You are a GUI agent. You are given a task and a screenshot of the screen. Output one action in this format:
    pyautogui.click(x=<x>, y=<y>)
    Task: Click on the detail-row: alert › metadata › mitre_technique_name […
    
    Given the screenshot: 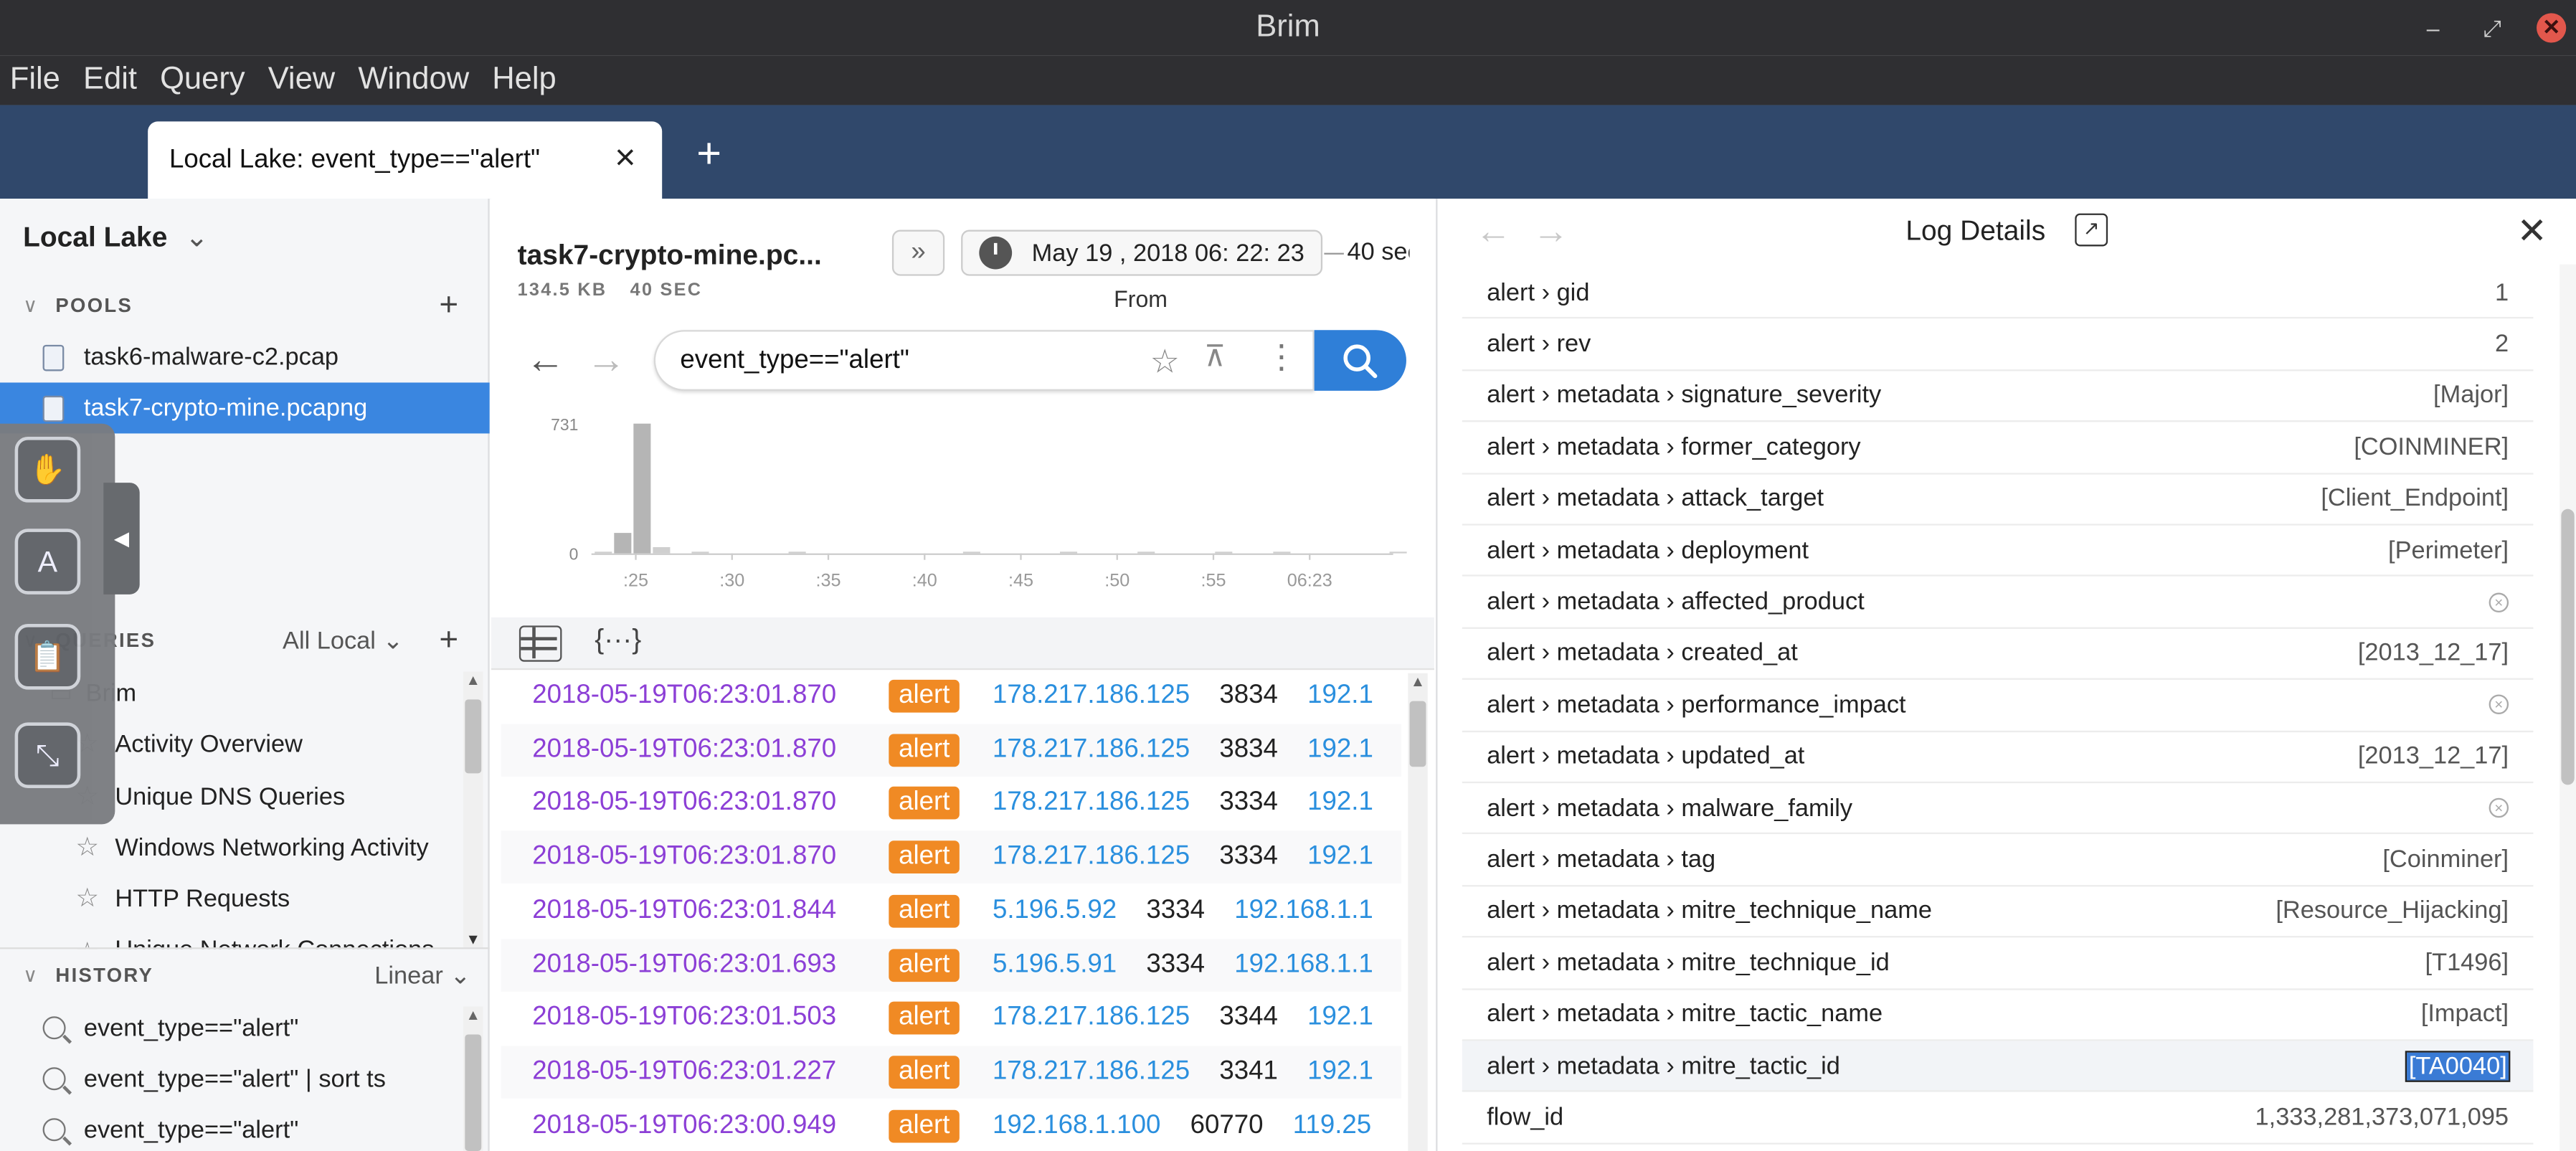 What is the action you would take?
    pyautogui.click(x=1998, y=912)
    